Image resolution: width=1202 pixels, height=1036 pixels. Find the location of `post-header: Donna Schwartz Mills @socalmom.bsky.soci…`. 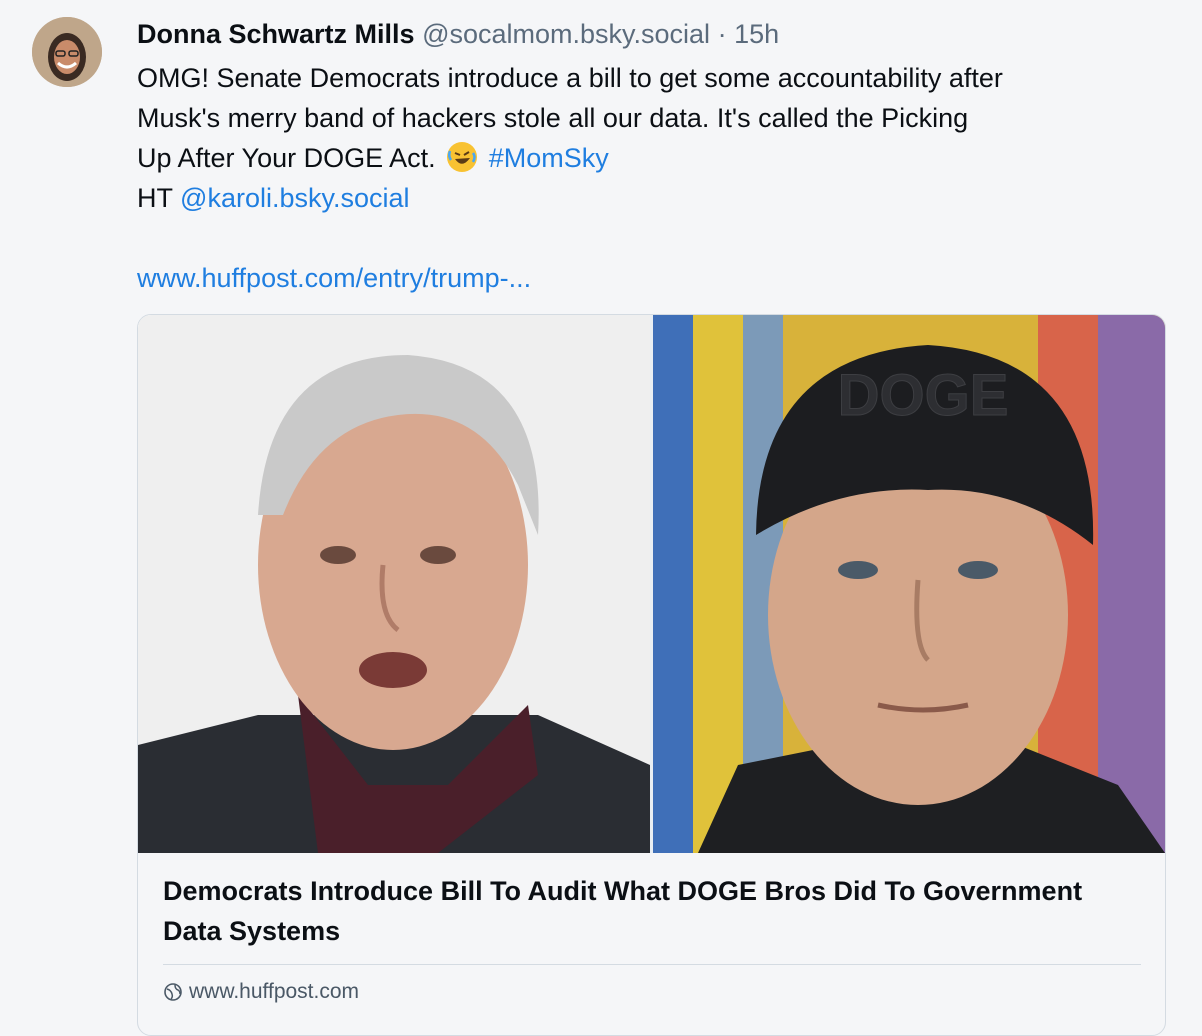

post-header: Donna Schwartz Mills @socalmom.bsky.soci… is located at coordinates (458, 34).